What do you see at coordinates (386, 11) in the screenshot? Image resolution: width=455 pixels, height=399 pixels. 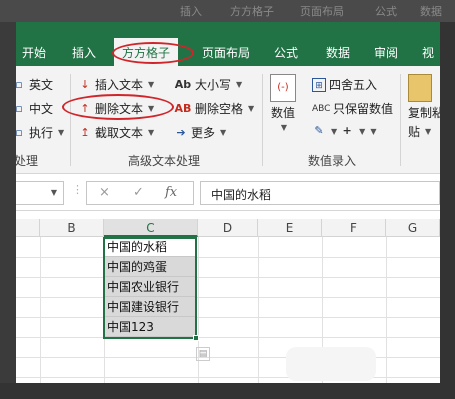 I see `bg-tab: 公式` at bounding box center [386, 11].